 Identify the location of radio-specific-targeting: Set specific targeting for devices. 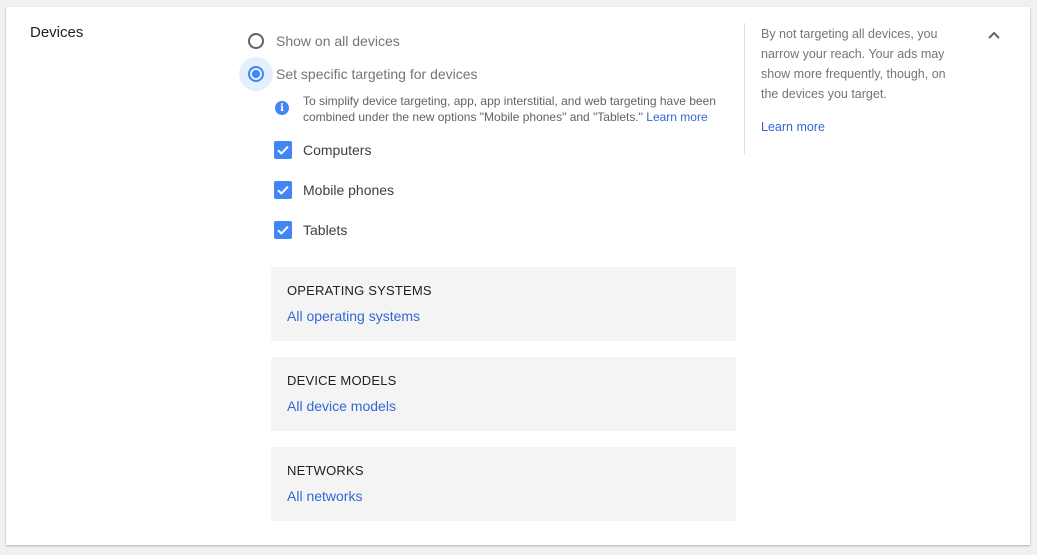
(358, 74).